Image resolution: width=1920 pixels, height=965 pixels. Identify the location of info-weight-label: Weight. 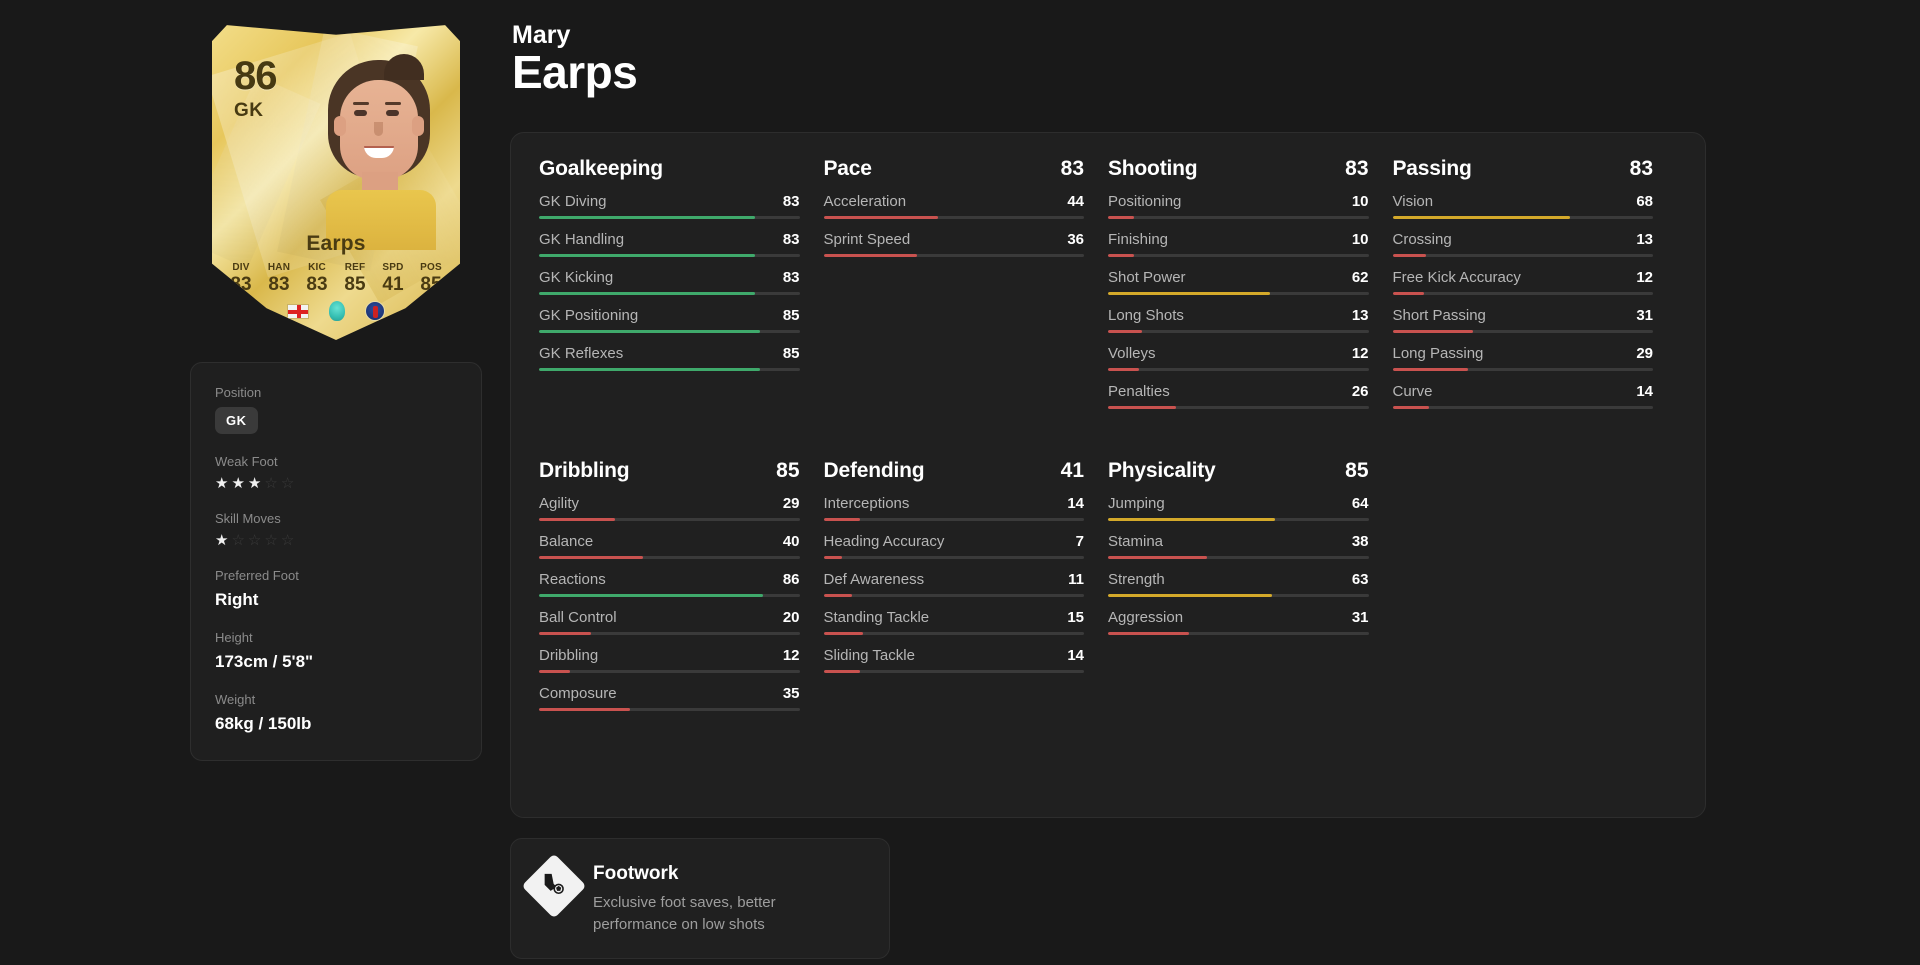
(235, 699).